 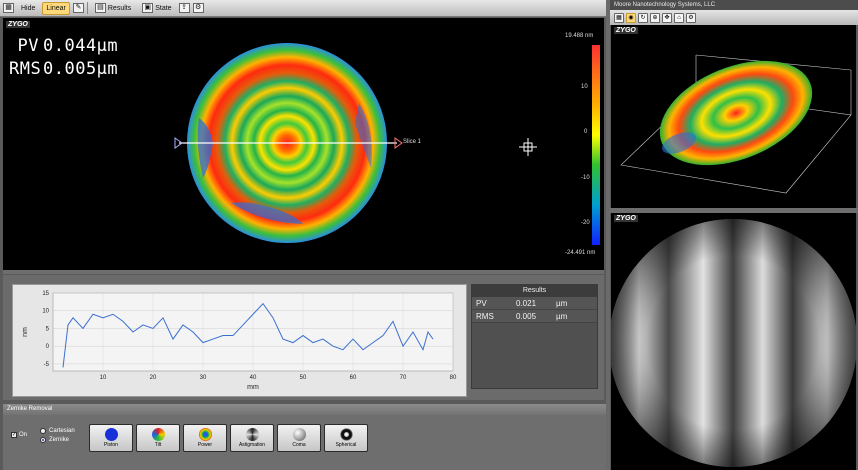 I want to click on export-icon: ⇪, so click(x=184, y=8).